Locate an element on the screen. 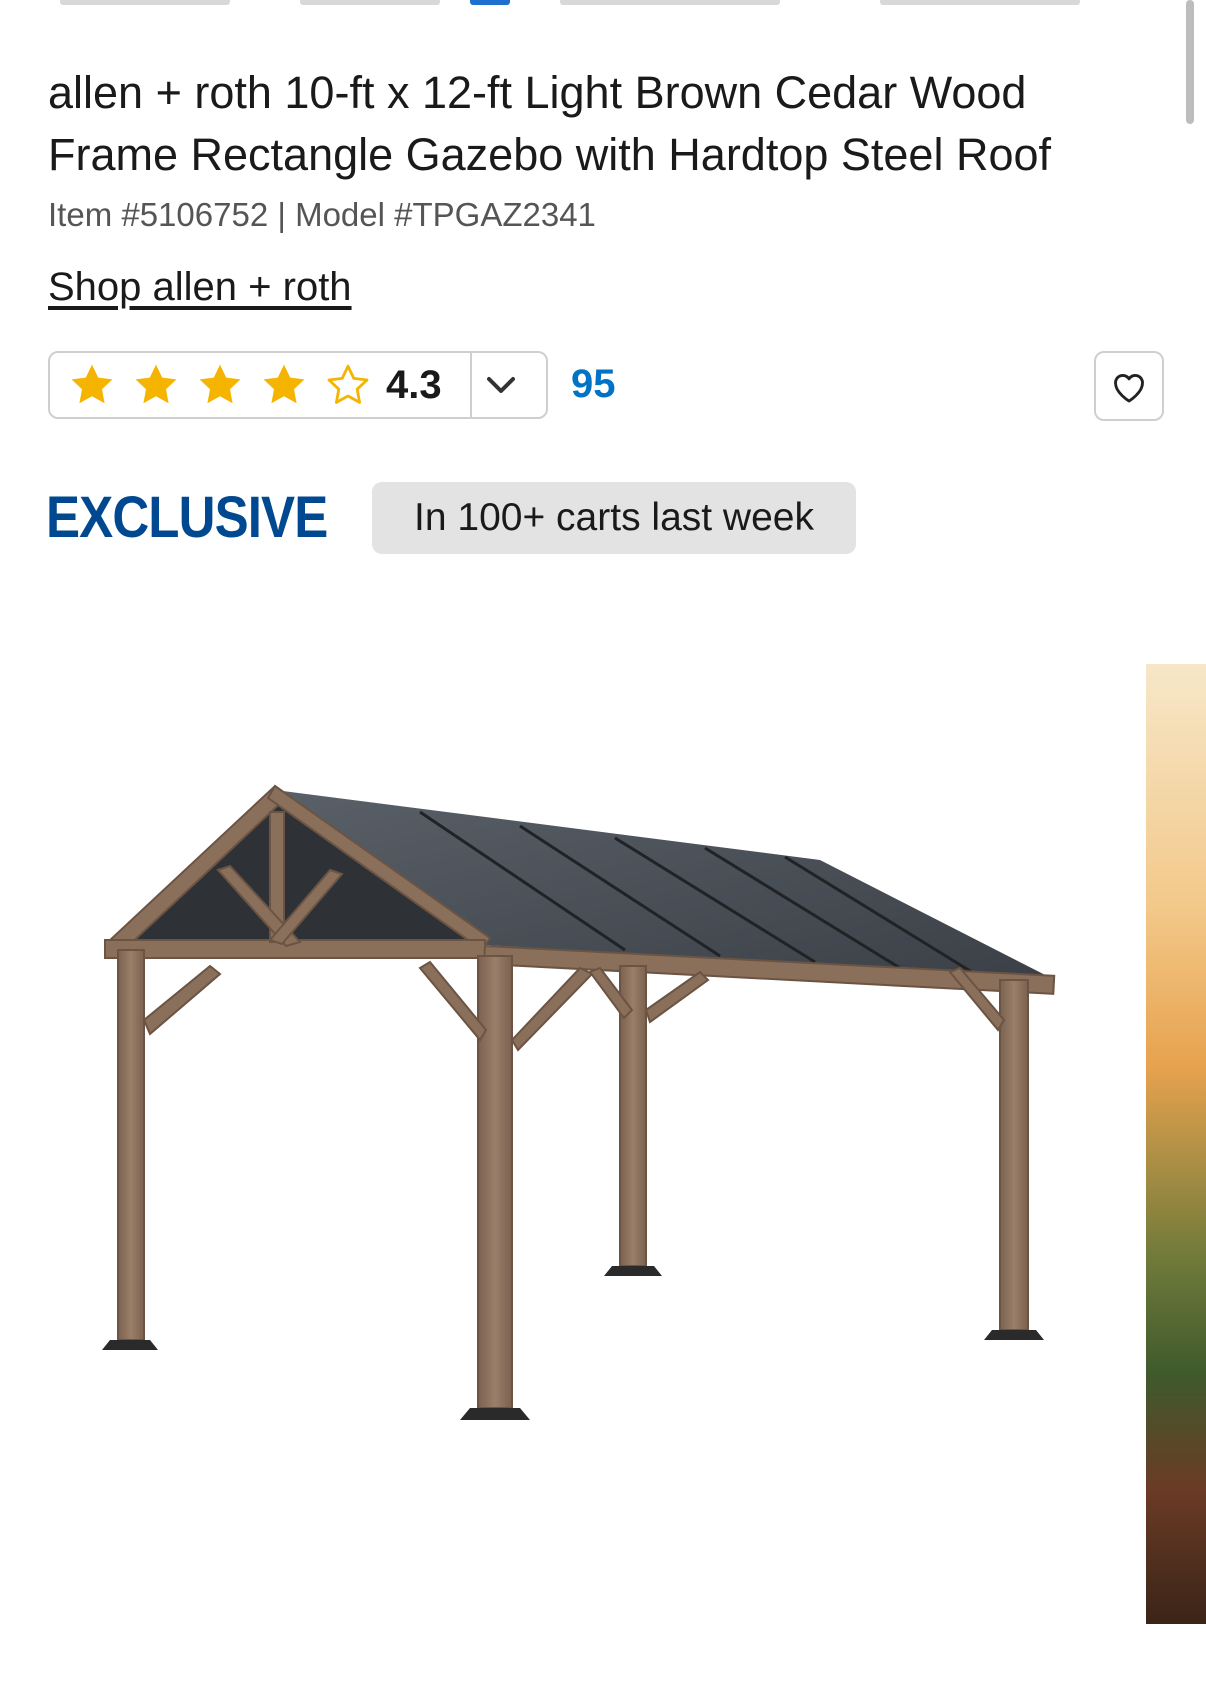  heart-outline-icon is located at coordinates (1129, 388).